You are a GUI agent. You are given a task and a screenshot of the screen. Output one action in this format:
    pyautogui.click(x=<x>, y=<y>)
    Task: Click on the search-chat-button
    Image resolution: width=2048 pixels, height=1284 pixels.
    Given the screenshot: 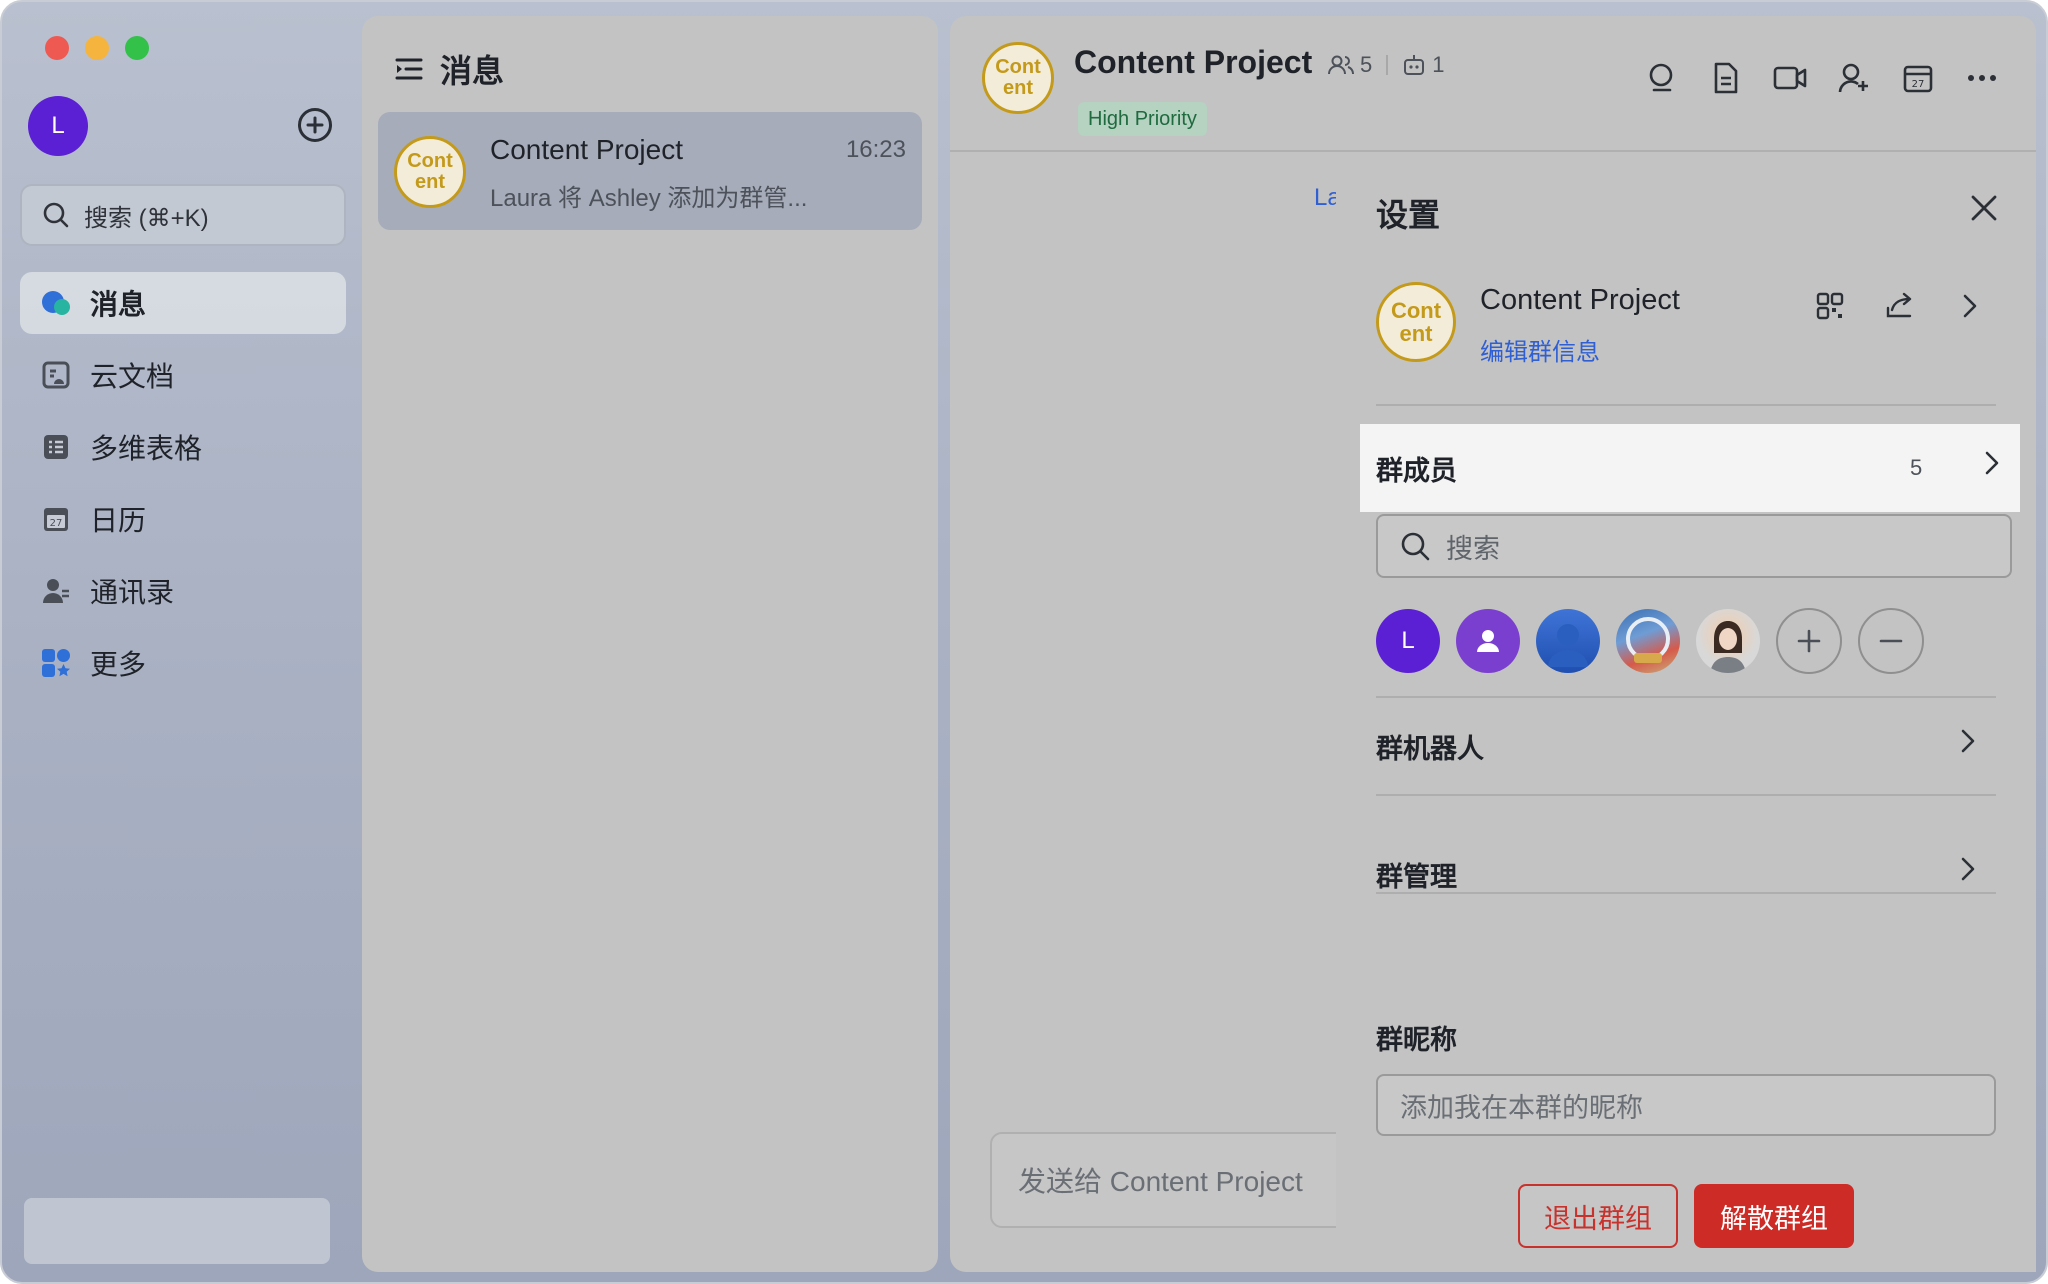 What is the action you would take?
    pyautogui.click(x=1662, y=78)
    